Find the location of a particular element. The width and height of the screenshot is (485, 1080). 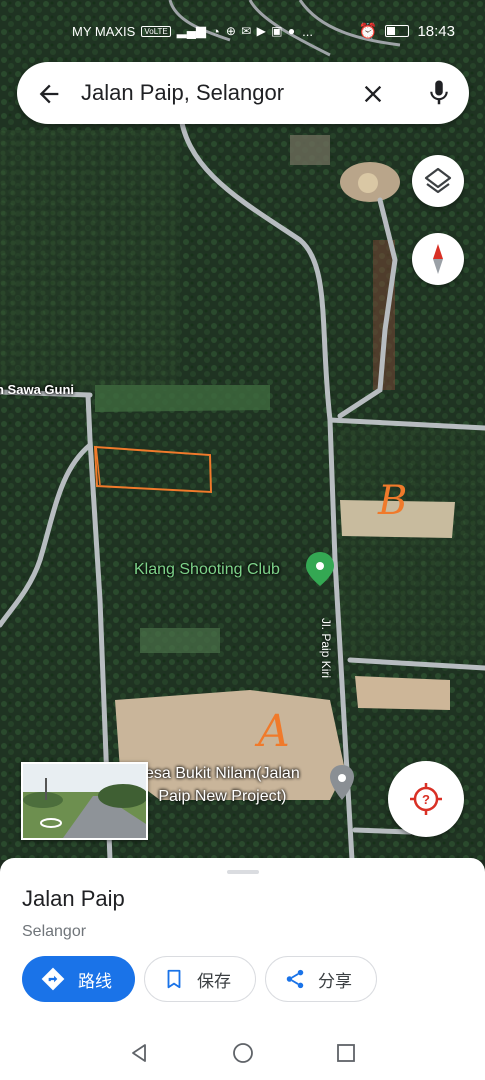

street-view-thumbnail is located at coordinates (84, 801).